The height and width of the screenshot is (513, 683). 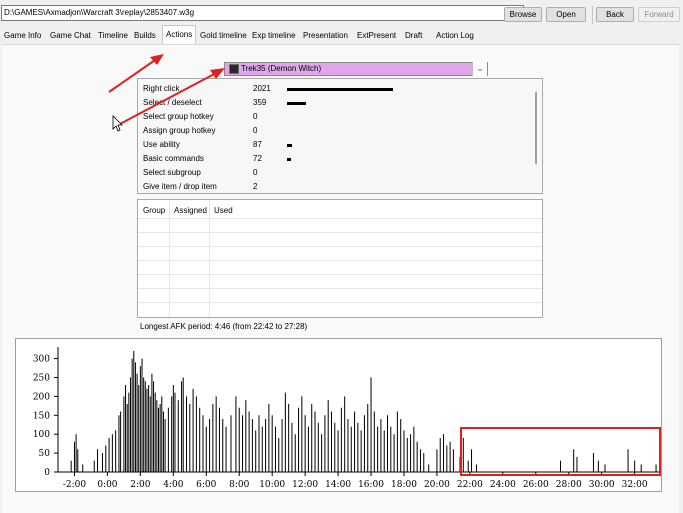 I want to click on tab-timeline: Timeline, so click(x=113, y=35).